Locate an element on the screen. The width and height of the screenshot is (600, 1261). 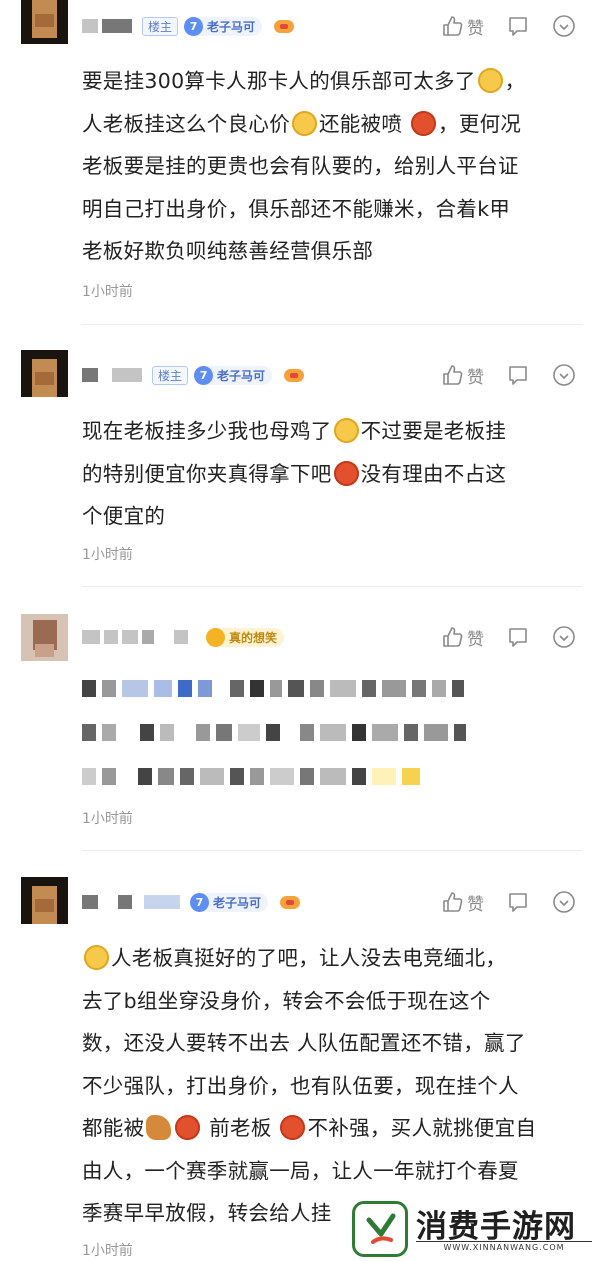
text-line: 数，还没人要转不出去 人队伍配置还不错，赢了 is located at coordinates (304, 1043).